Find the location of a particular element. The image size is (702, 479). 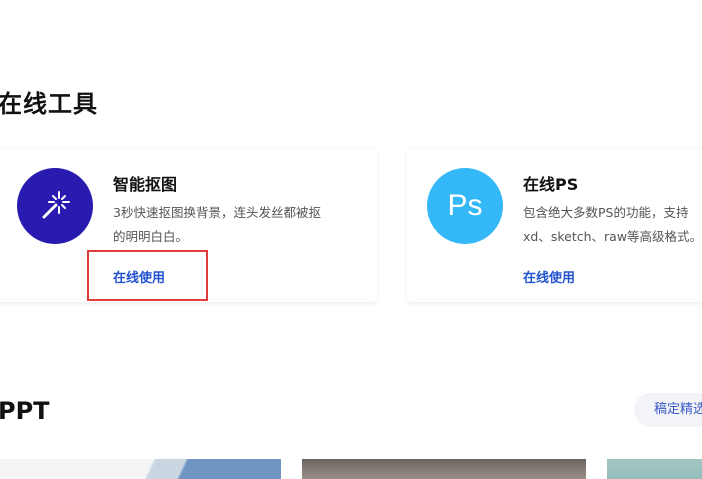

card-description-line-1: 包含绝大多数PS的功能，支持 is located at coordinates (606, 212).